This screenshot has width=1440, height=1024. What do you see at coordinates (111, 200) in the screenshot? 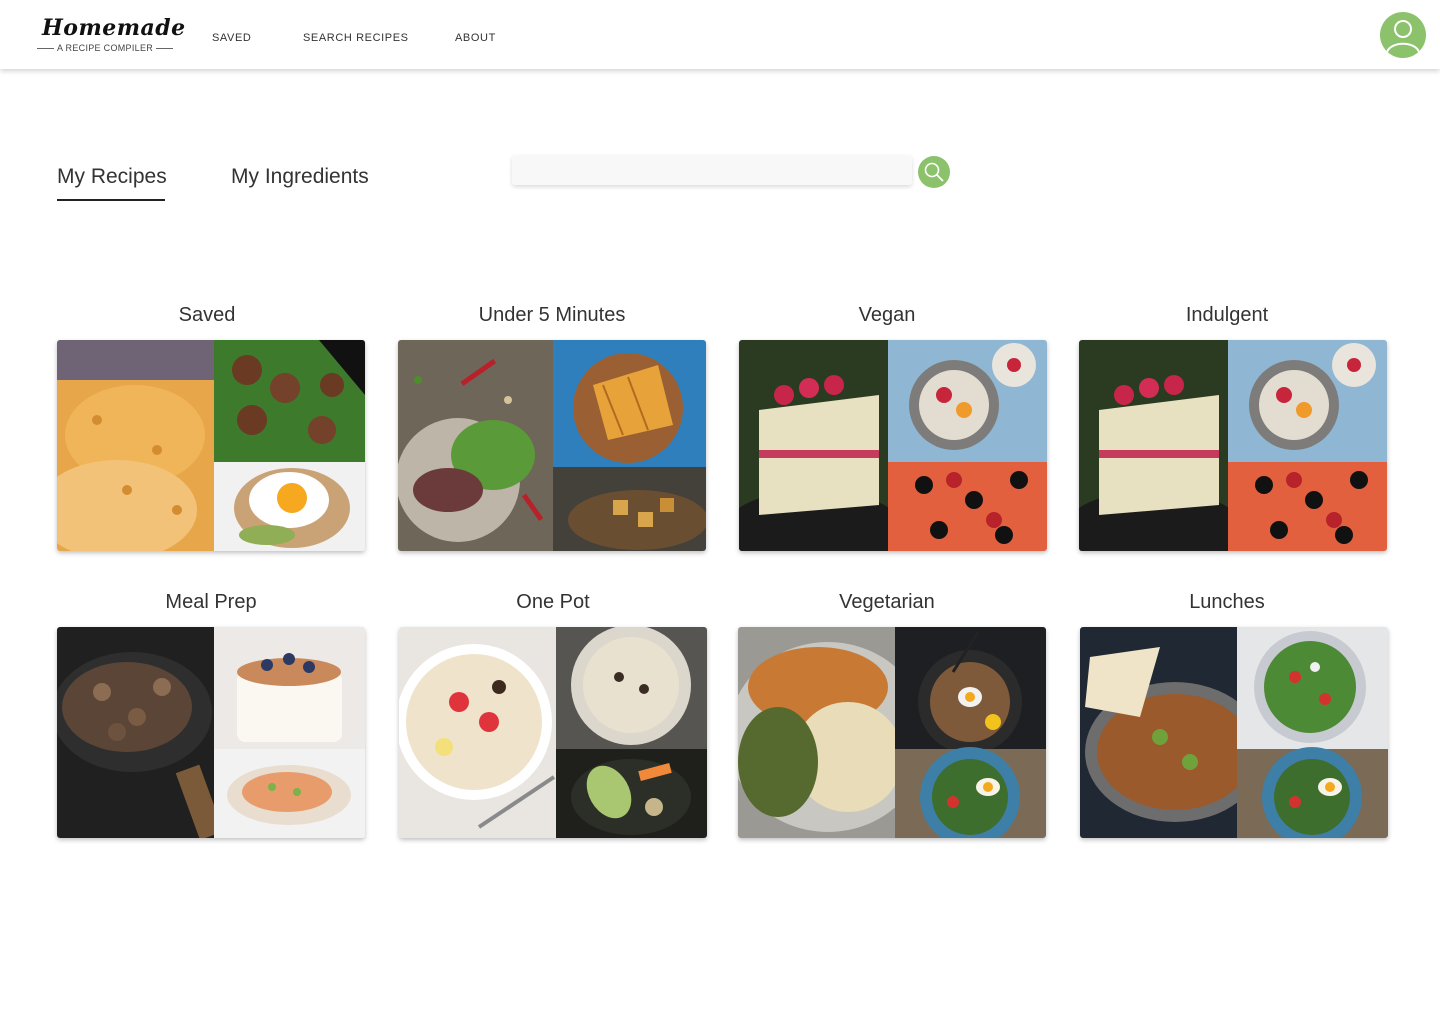
I see `active-tab-indicator` at bounding box center [111, 200].